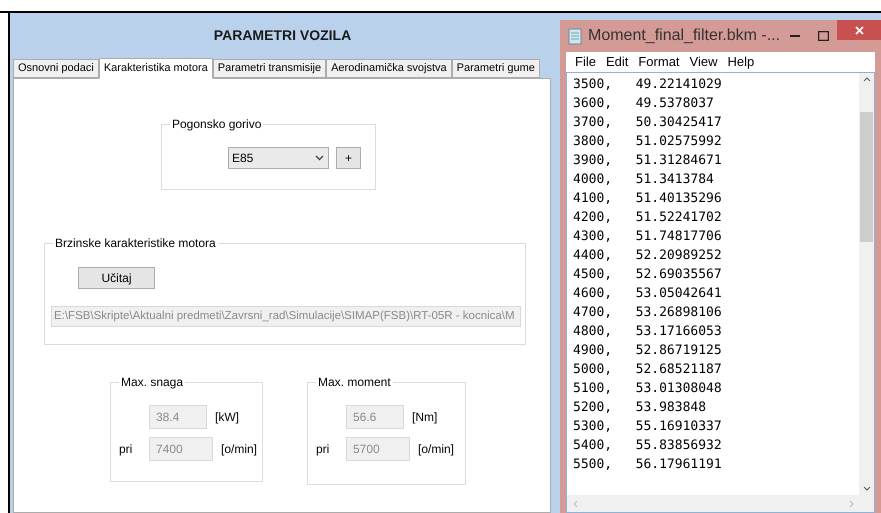 This screenshot has height=513, width=881. I want to click on text-line: 5200, 53.983848, so click(639, 408).